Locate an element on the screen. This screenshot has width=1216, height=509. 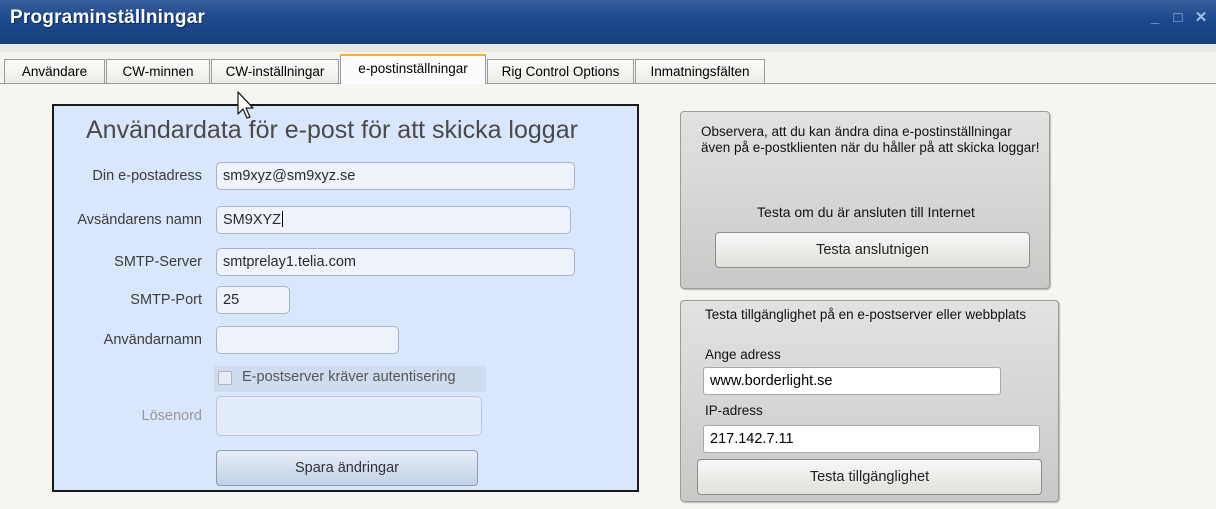
maximize-button: □ is located at coordinates (1178, 18).